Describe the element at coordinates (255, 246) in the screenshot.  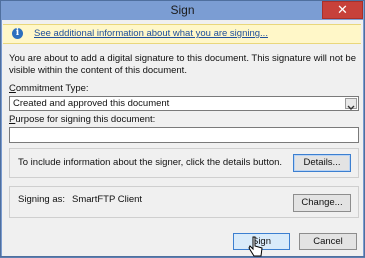
I see `mouse-pointer-icon` at that location.